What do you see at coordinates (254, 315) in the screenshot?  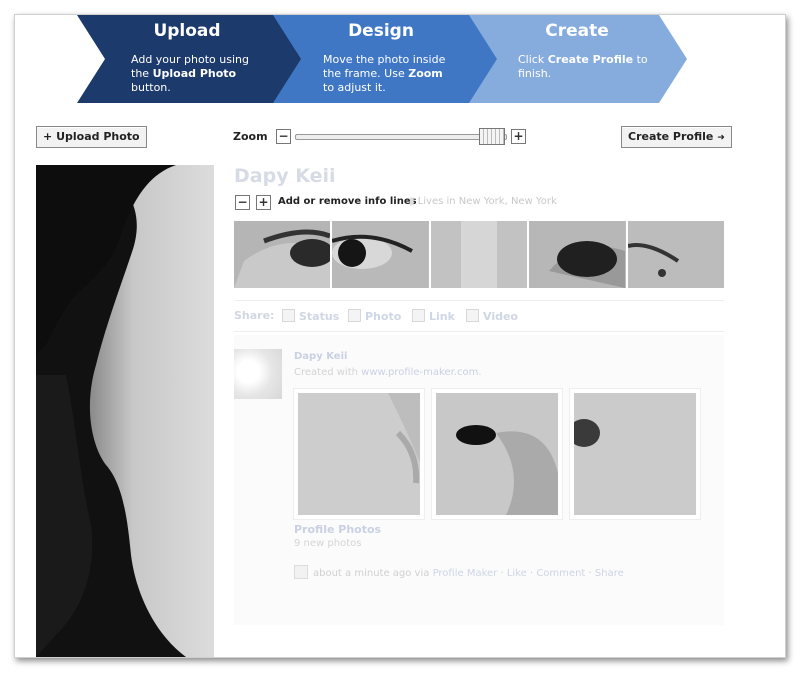 I see `share-label: Share:` at bounding box center [254, 315].